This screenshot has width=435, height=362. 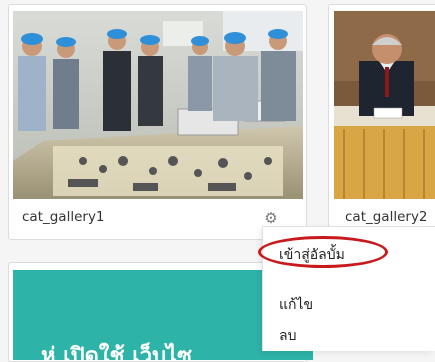 What do you see at coordinates (117, 352) in the screenshot?
I see `banner-text: ห่ เปิดใช้ เว็บไซ` at bounding box center [117, 352].